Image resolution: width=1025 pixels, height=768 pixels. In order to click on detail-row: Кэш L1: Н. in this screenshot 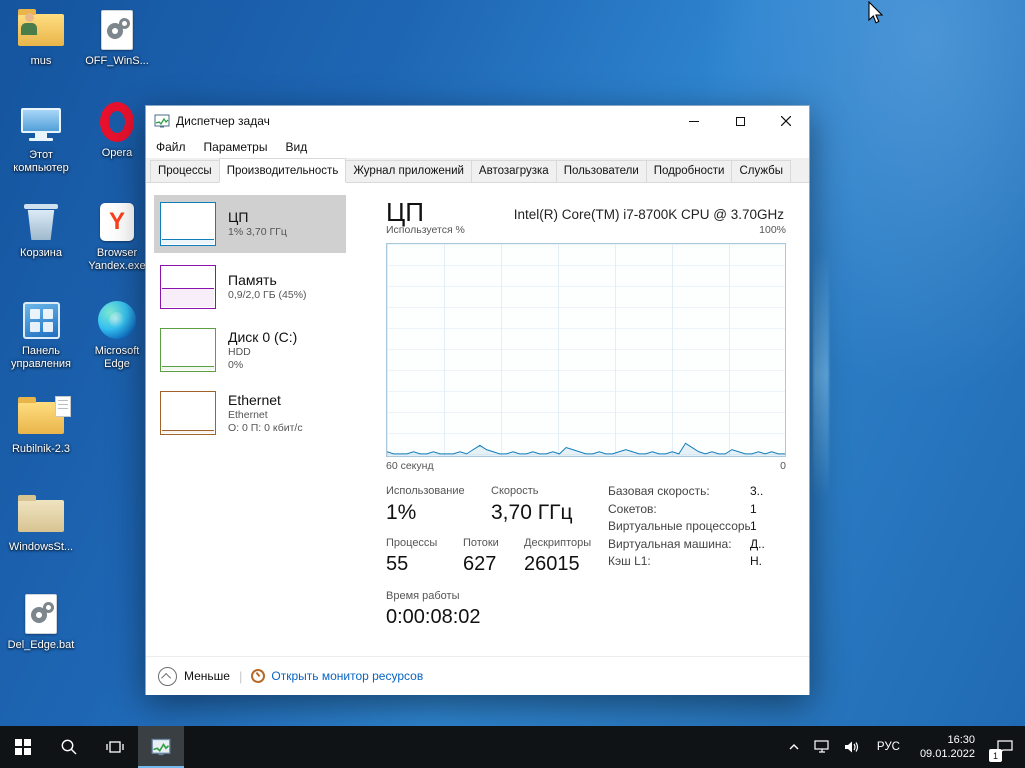, I will do `click(700, 562)`.